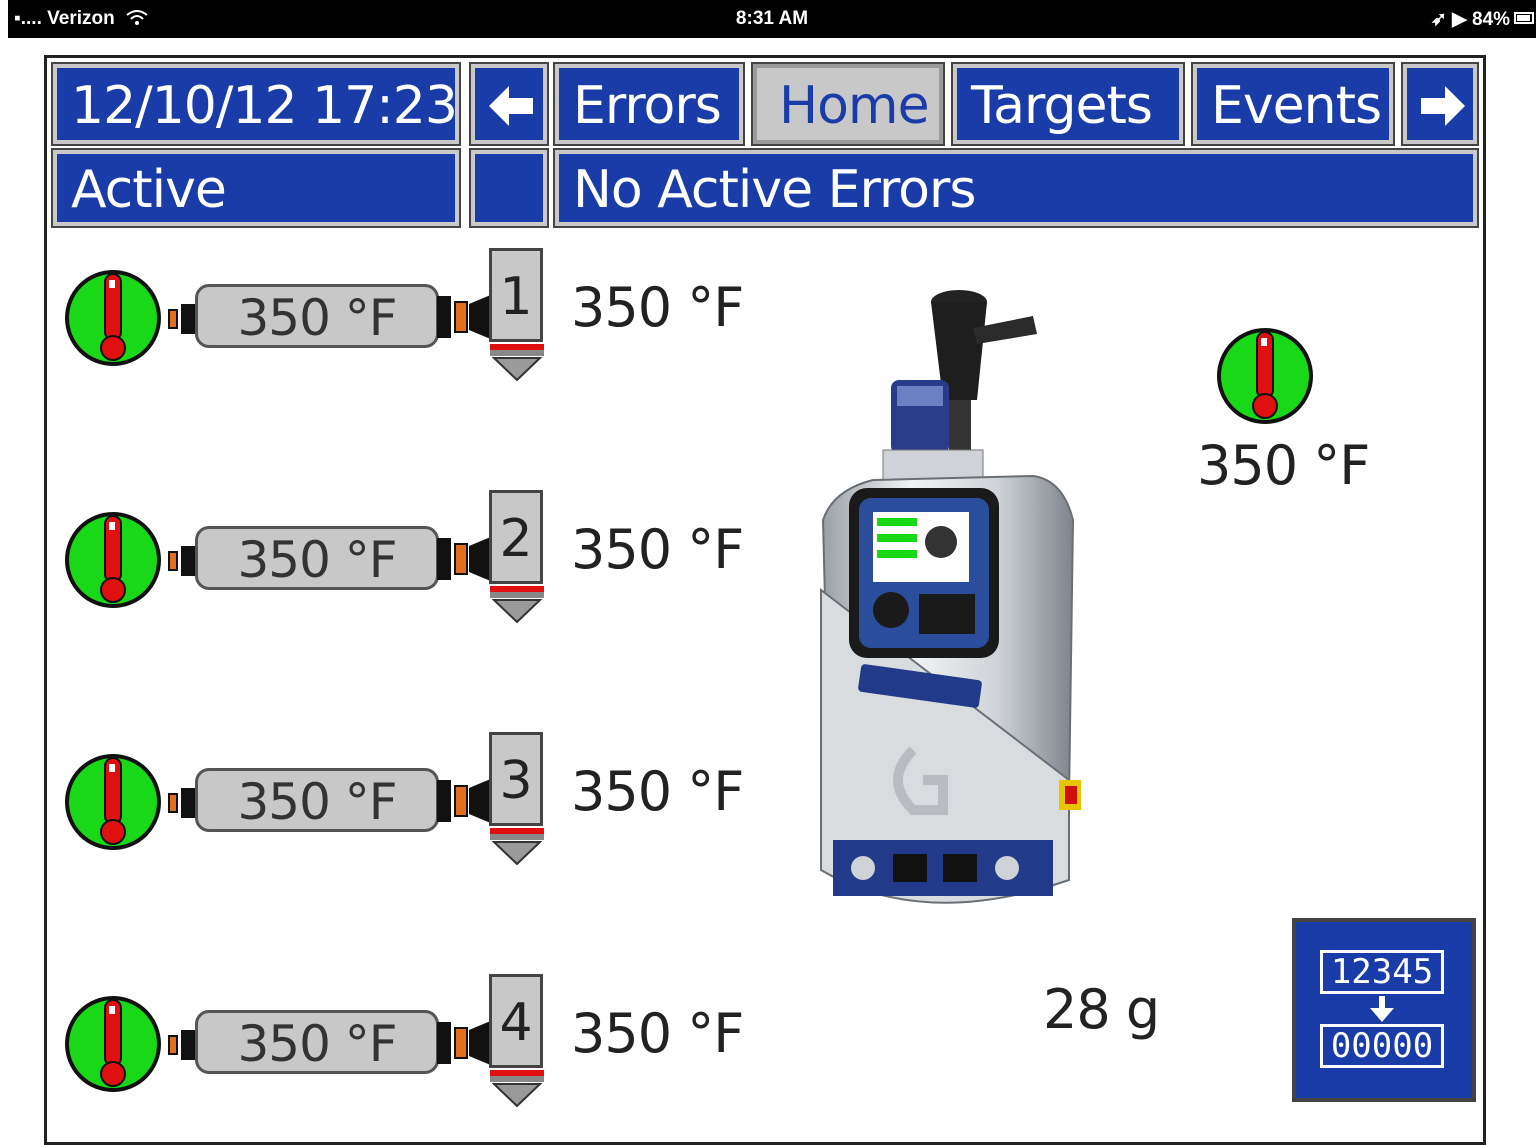 The height and width of the screenshot is (1145, 1536). I want to click on error-status-bar: No Active Errors, so click(1016, 188).